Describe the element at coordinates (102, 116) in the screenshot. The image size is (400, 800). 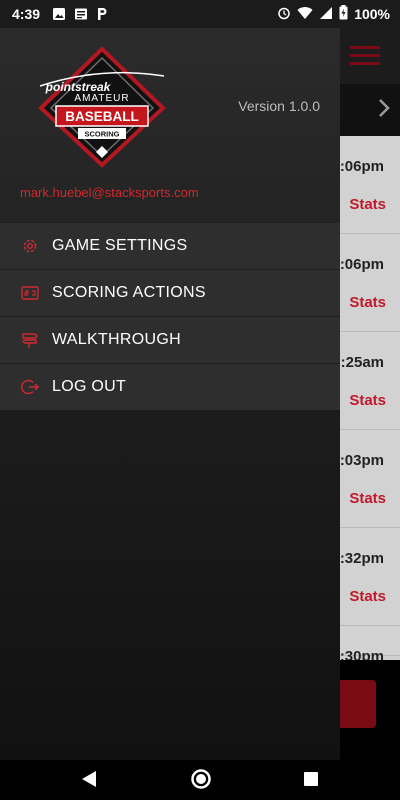
I see `logo-text-line2: BASEBALL` at that location.